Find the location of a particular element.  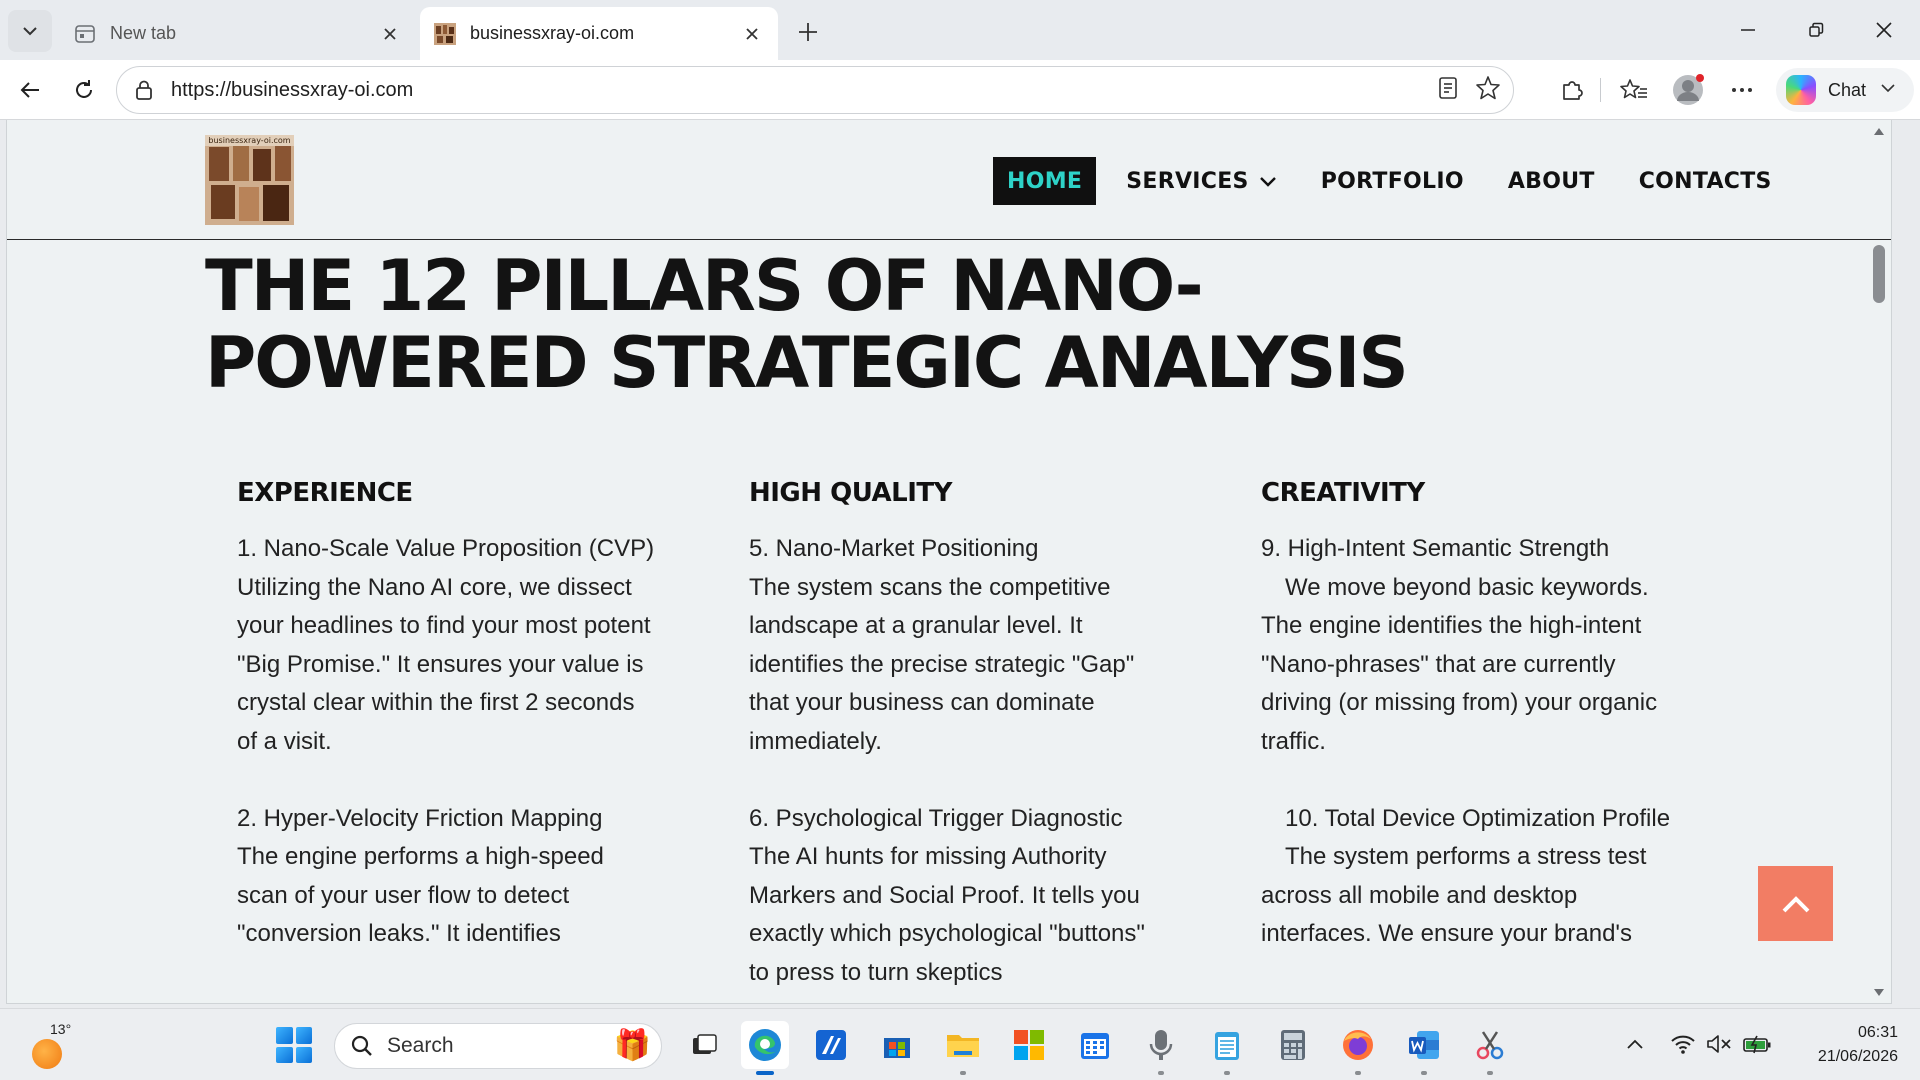

taskbar-calculator is located at coordinates (1293, 1045).